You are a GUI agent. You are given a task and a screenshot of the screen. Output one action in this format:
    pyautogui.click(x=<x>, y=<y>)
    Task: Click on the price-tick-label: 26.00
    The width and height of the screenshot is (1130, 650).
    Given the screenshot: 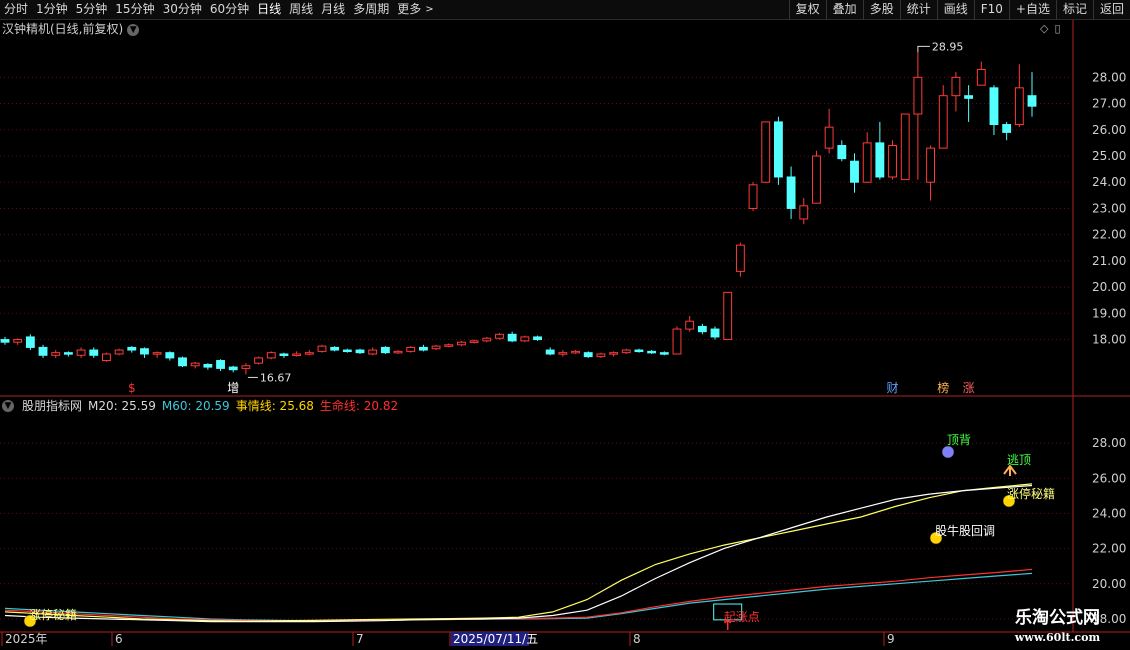 What is the action you would take?
    pyautogui.click(x=1109, y=130)
    